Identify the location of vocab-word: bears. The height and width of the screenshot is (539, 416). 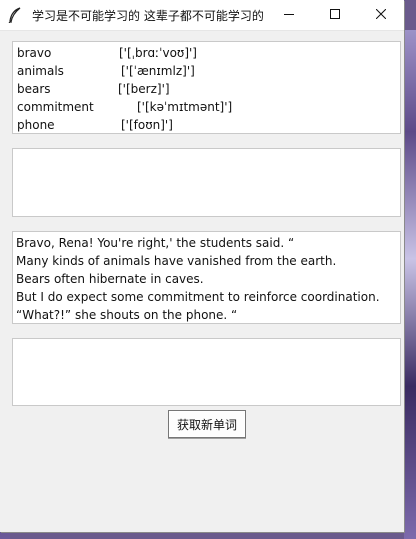
(34, 89).